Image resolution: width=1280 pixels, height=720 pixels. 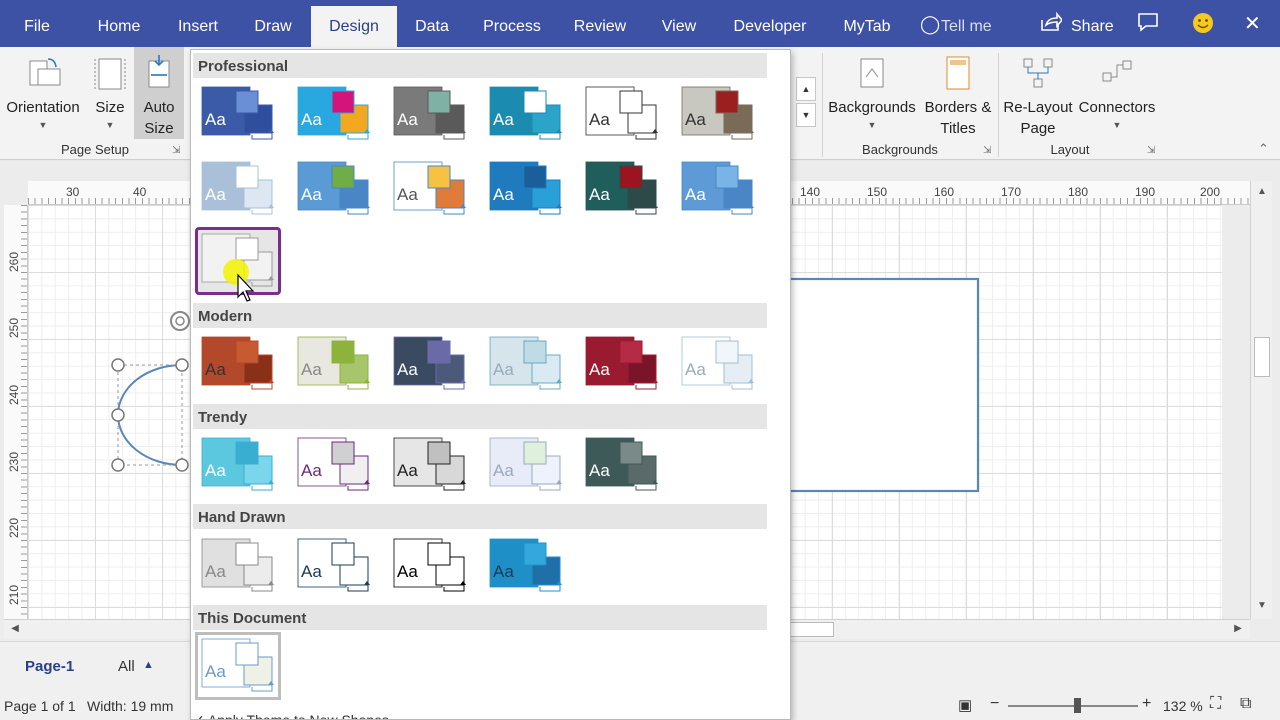 I want to click on ruler-label: 200, so click(x=1210, y=192).